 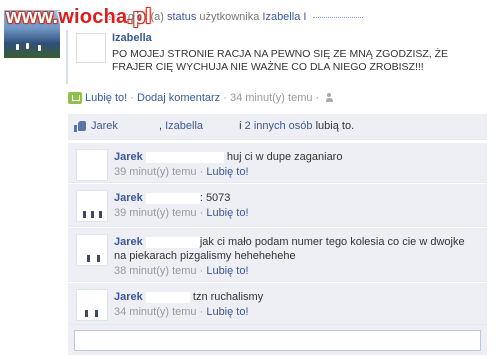 What do you see at coordinates (32, 17) in the screenshot?
I see `watermark-prefix: www.` at bounding box center [32, 17].